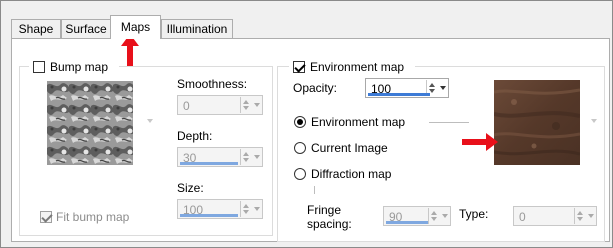 The image size is (613, 248). Describe the element at coordinates (150, 121) in the screenshot. I see `bump-map-dropdown-icon` at that location.